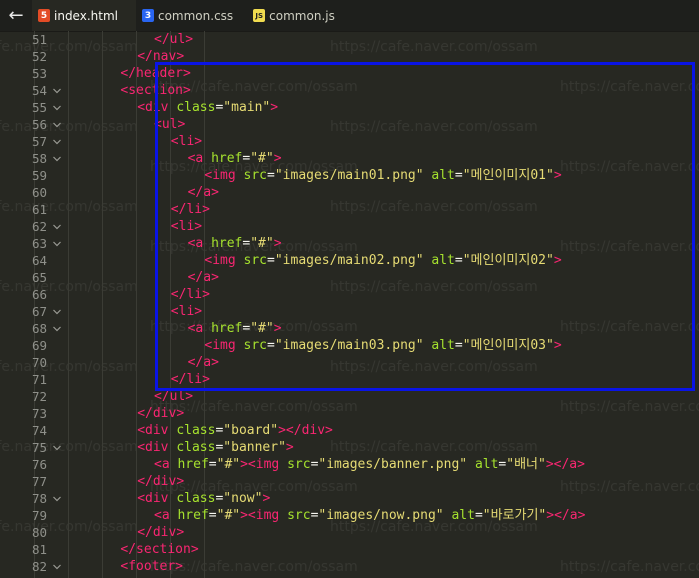 The width and height of the screenshot is (699, 578). What do you see at coordinates (39, 294) in the screenshot?
I see `line-number: 66` at bounding box center [39, 294].